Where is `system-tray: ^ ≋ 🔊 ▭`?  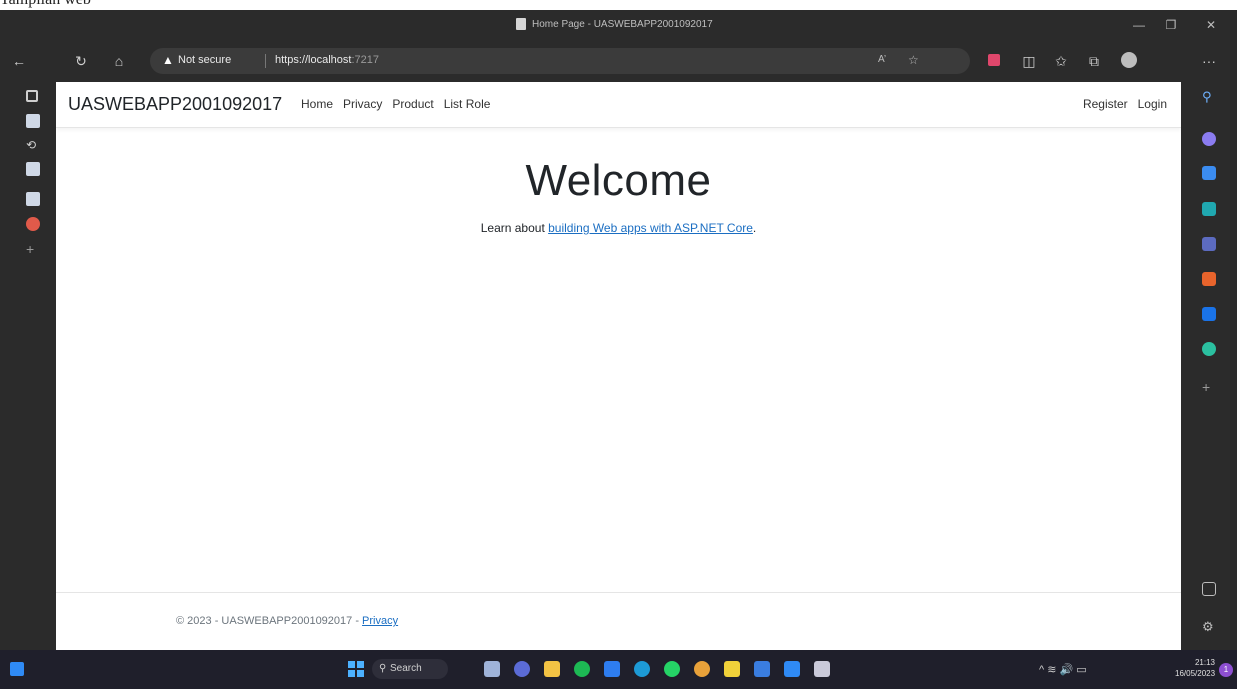
system-tray: ^ ≋ 🔊 ▭ is located at coordinates (1063, 669).